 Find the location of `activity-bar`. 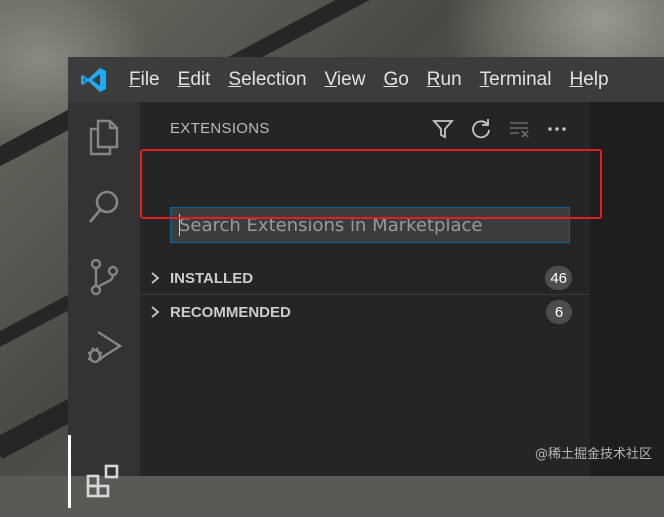

activity-bar is located at coordinates (104, 305).